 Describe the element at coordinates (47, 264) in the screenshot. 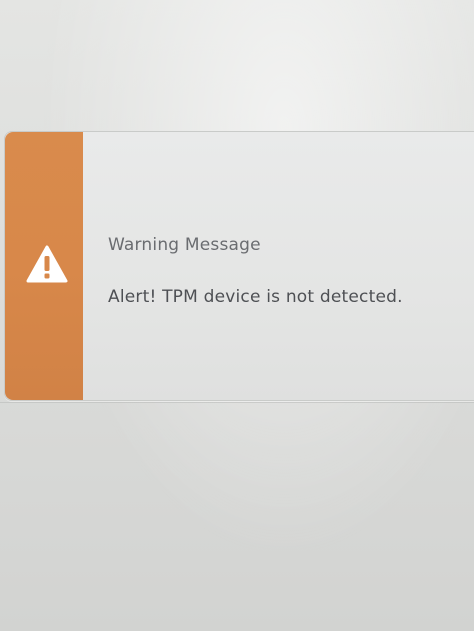

I see `warning-icon` at that location.